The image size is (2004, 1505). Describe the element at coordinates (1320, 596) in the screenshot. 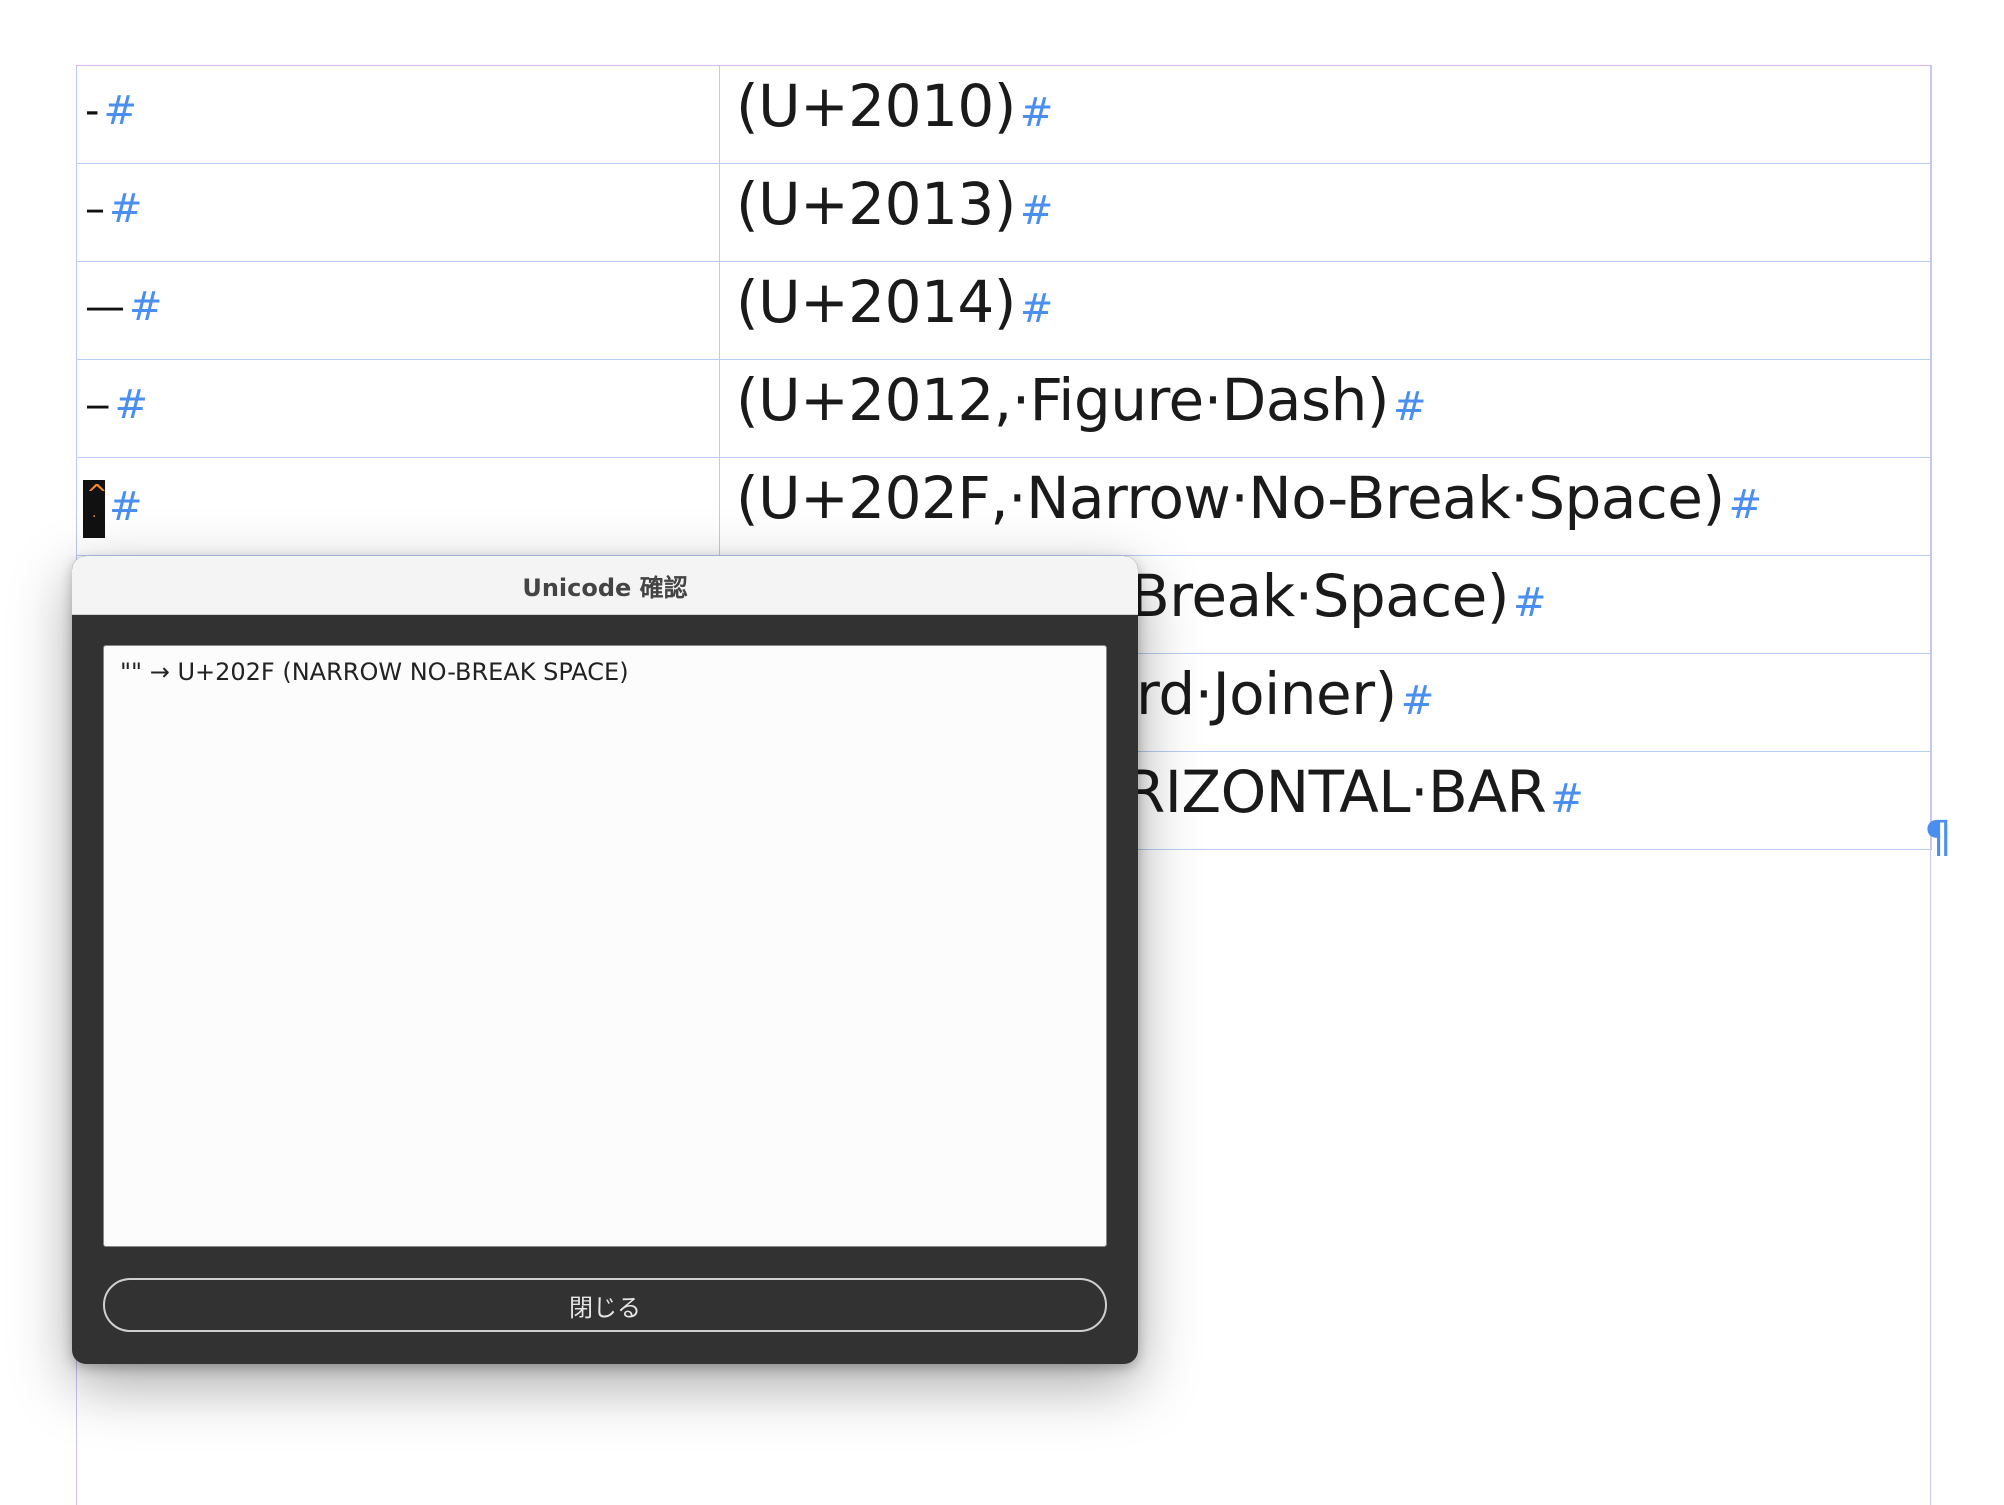

I see `description-text: Break·Space)` at that location.